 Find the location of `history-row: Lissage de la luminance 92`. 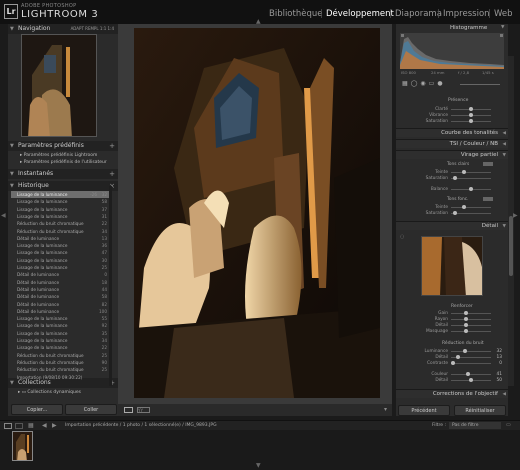

history-row: Lissage de la luminance 92 is located at coordinates (60, 325).